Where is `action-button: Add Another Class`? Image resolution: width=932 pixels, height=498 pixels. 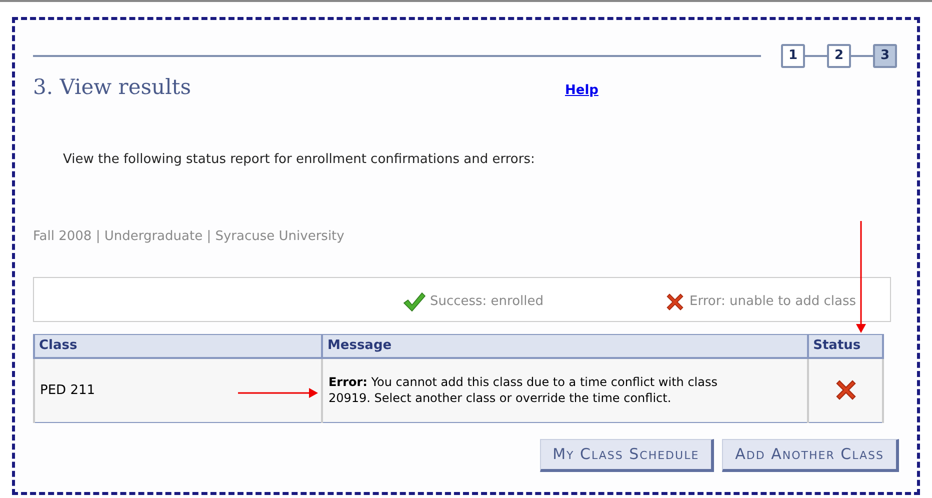 action-button: Add Another Class is located at coordinates (810, 455).